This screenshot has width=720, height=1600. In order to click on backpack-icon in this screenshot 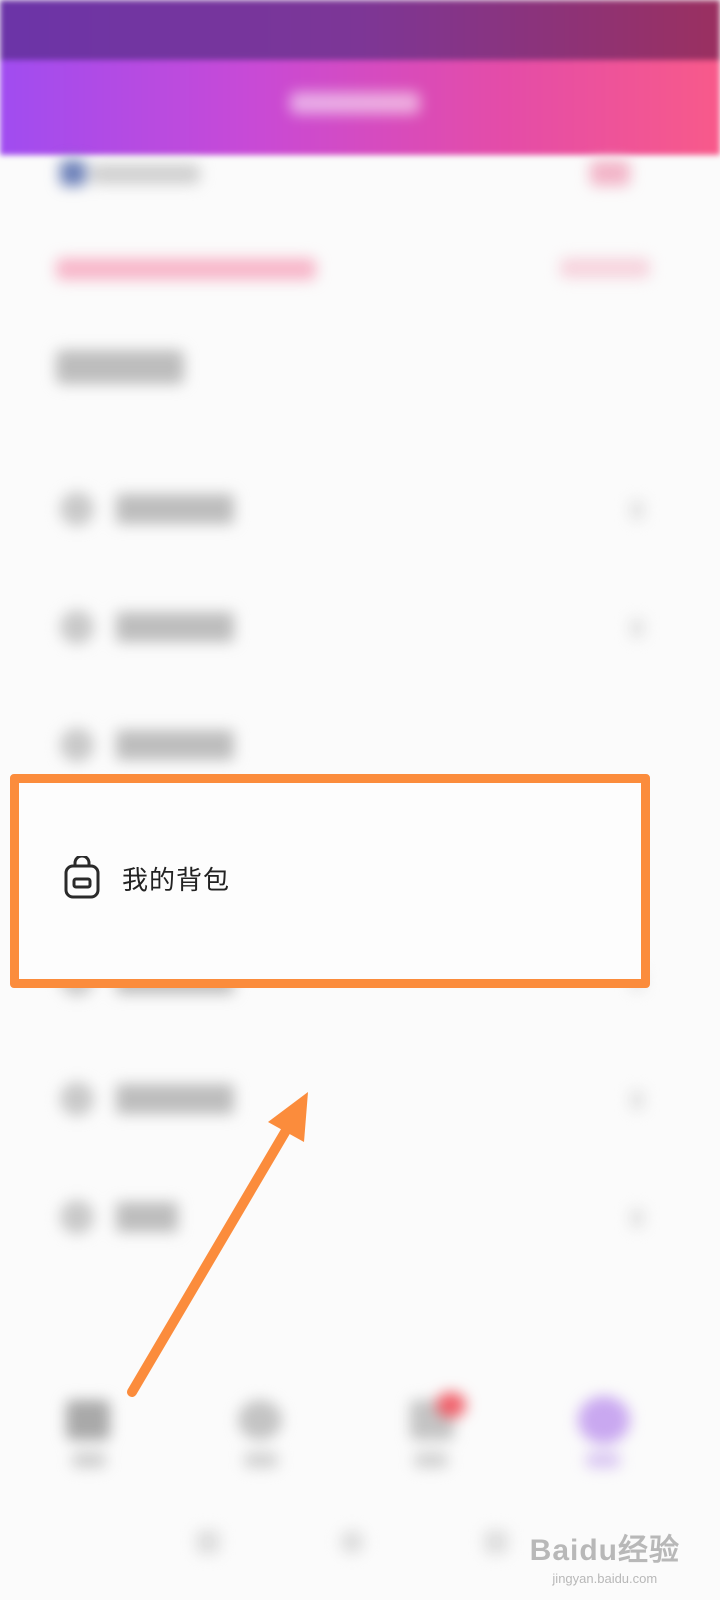, I will do `click(82, 877)`.